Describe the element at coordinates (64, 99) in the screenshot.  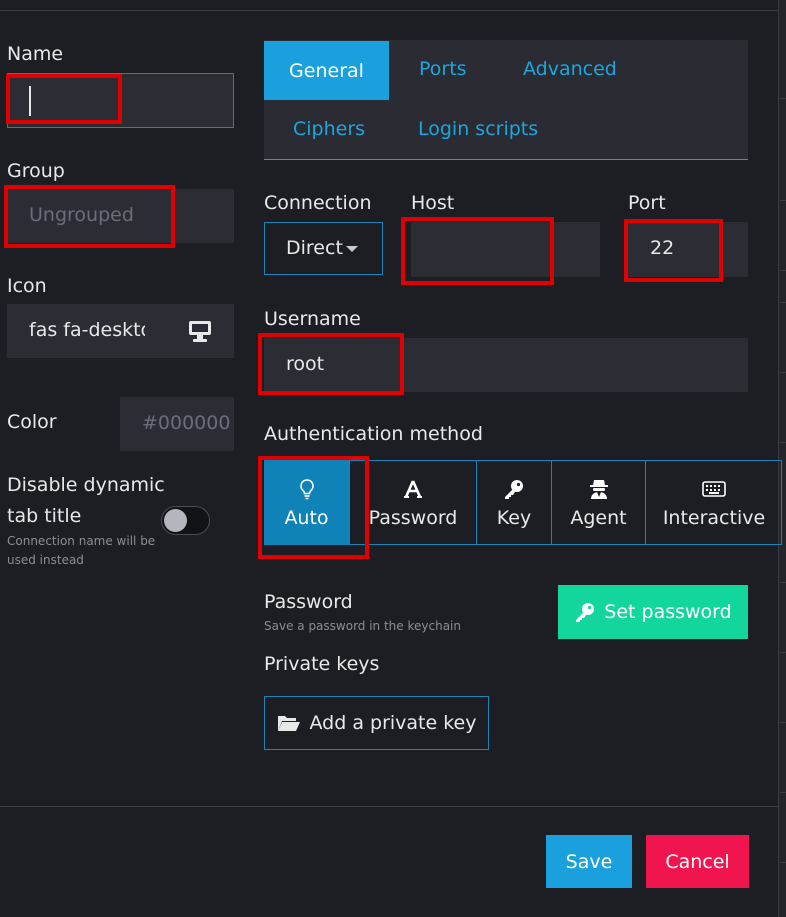
I see `highlight-name` at that location.